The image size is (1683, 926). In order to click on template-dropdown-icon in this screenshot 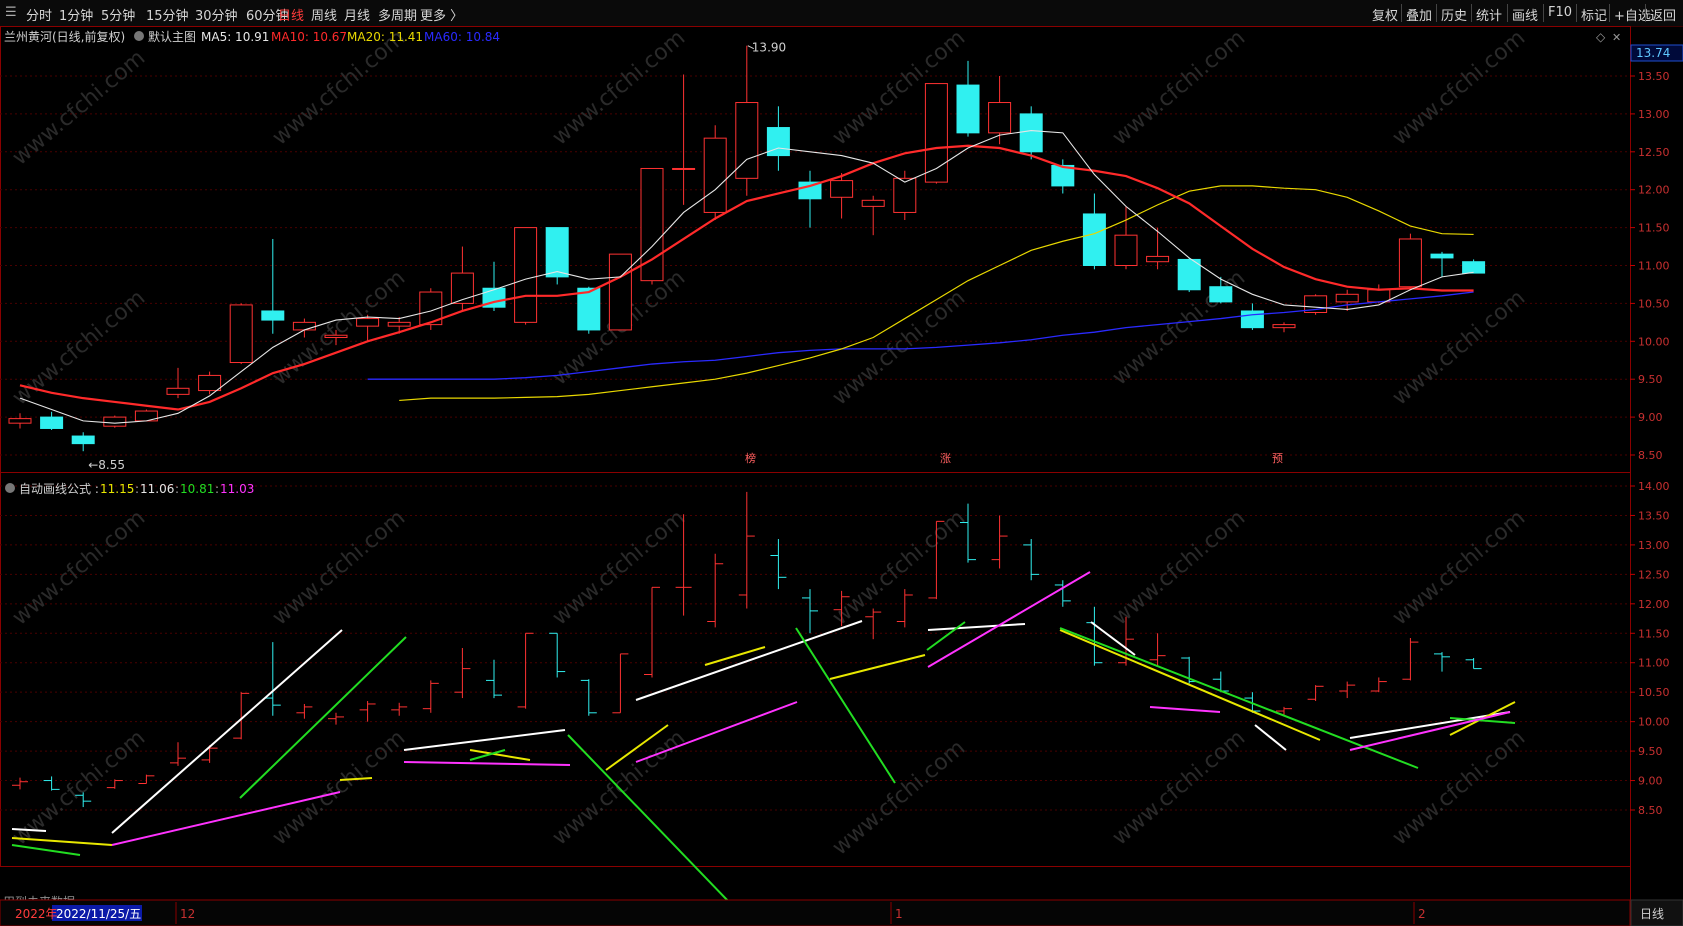, I will do `click(139, 36)`.